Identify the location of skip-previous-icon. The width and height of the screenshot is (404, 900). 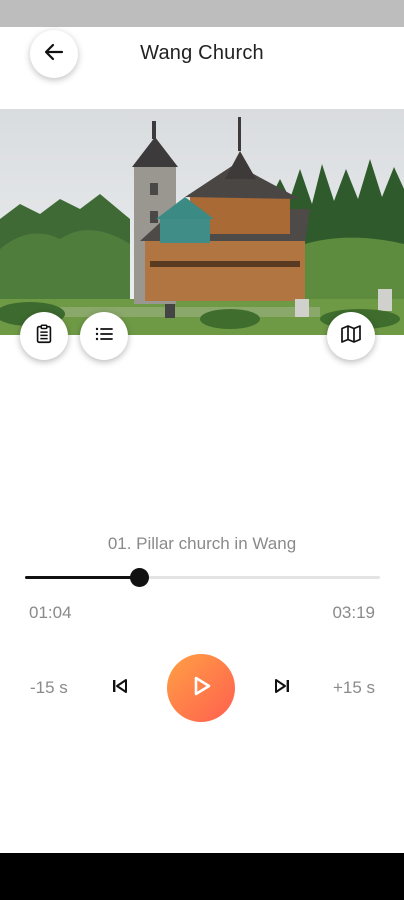
(120, 688).